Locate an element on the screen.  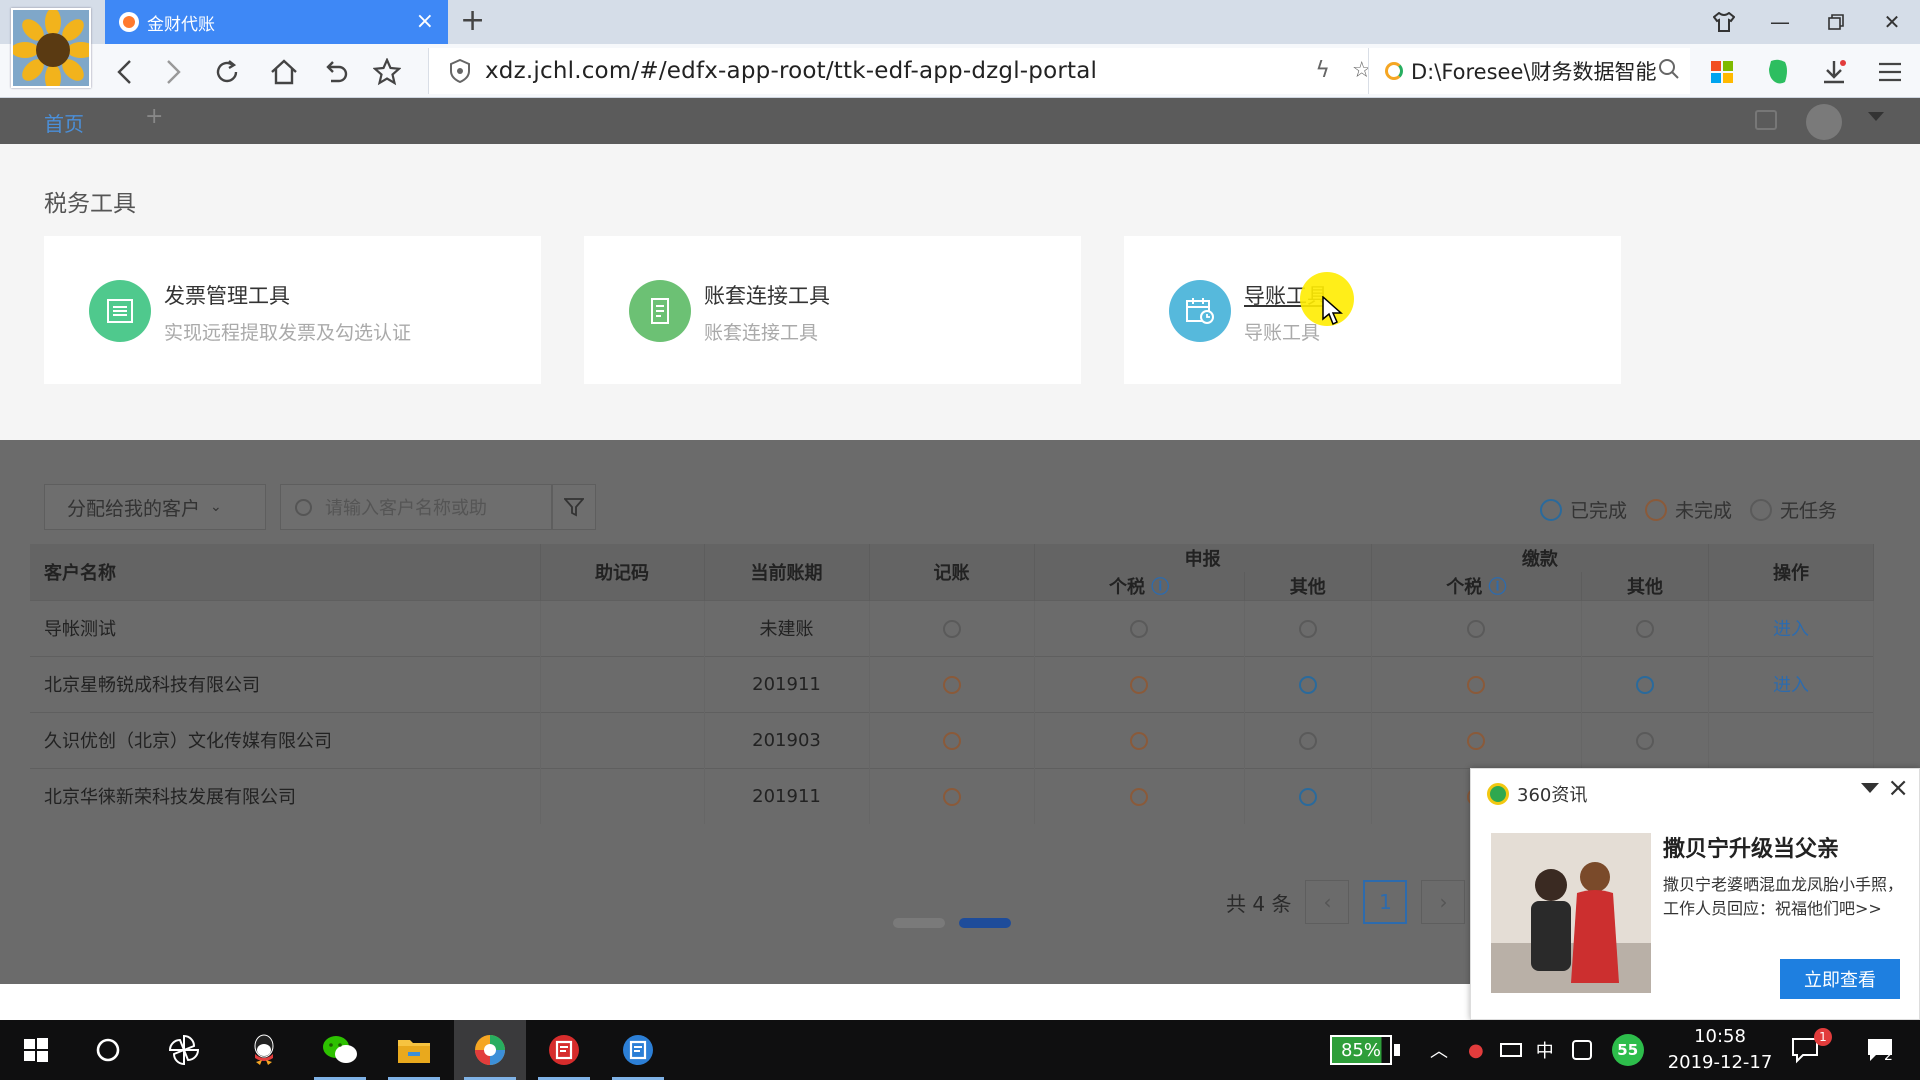
col-period: 当前账期 is located at coordinates (787, 572).